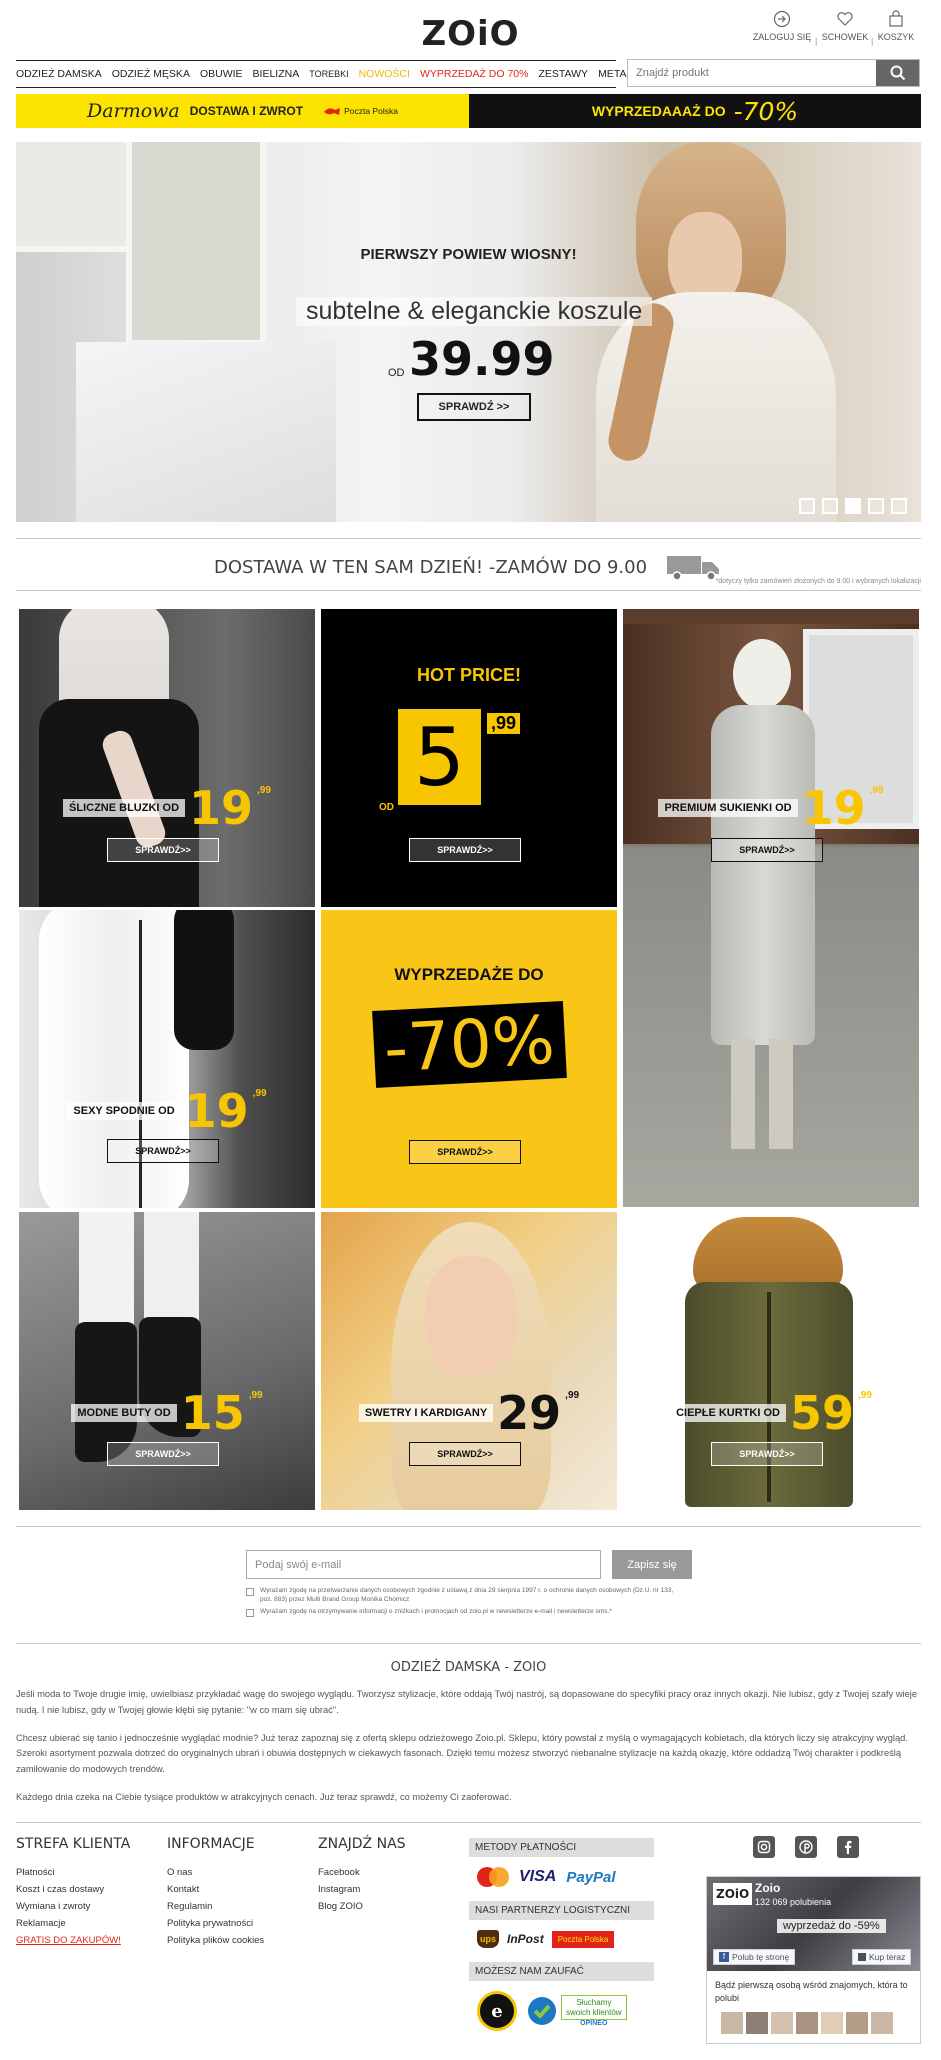 The width and height of the screenshot is (941, 2060). I want to click on login-link: ZALOGUJ SIĘ, so click(782, 26).